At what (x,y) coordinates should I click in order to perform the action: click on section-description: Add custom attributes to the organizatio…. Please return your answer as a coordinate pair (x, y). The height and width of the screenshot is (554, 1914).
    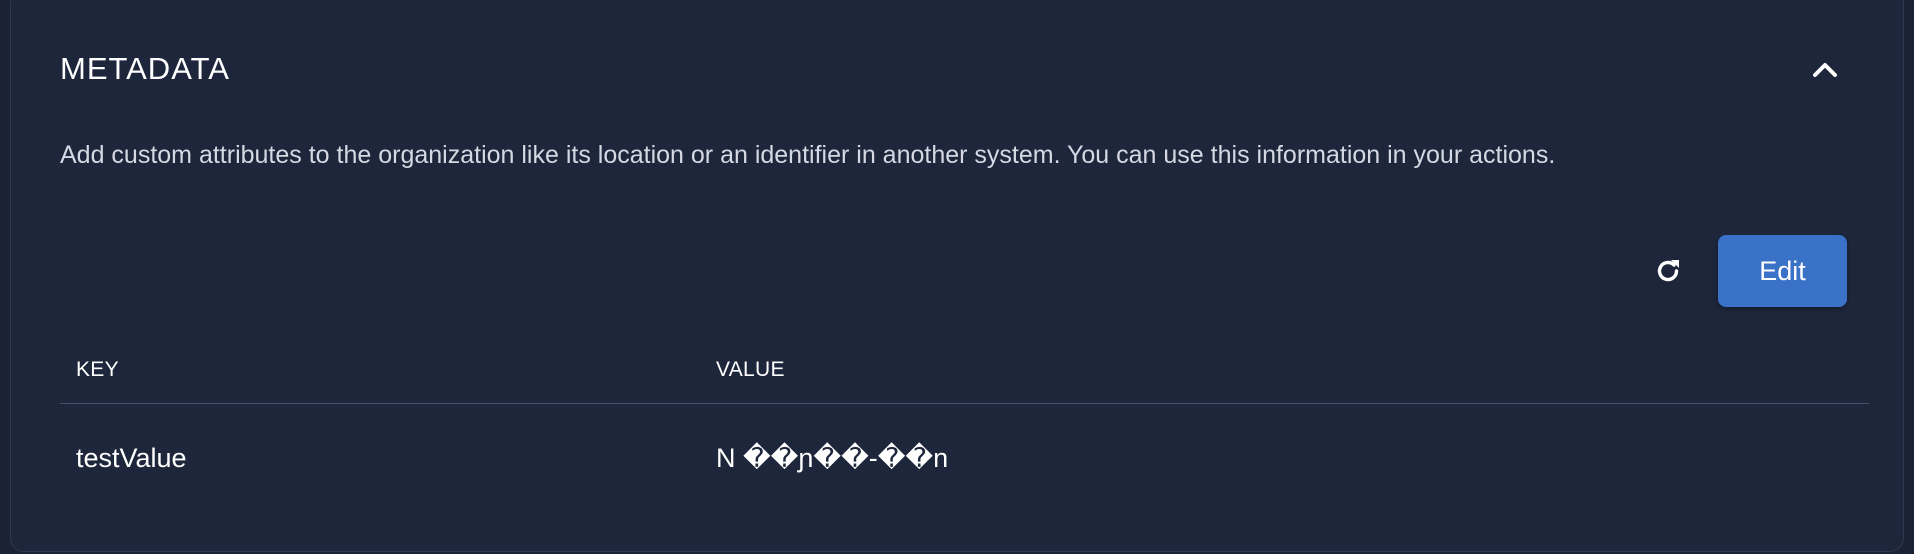
    Looking at the image, I should click on (808, 155).